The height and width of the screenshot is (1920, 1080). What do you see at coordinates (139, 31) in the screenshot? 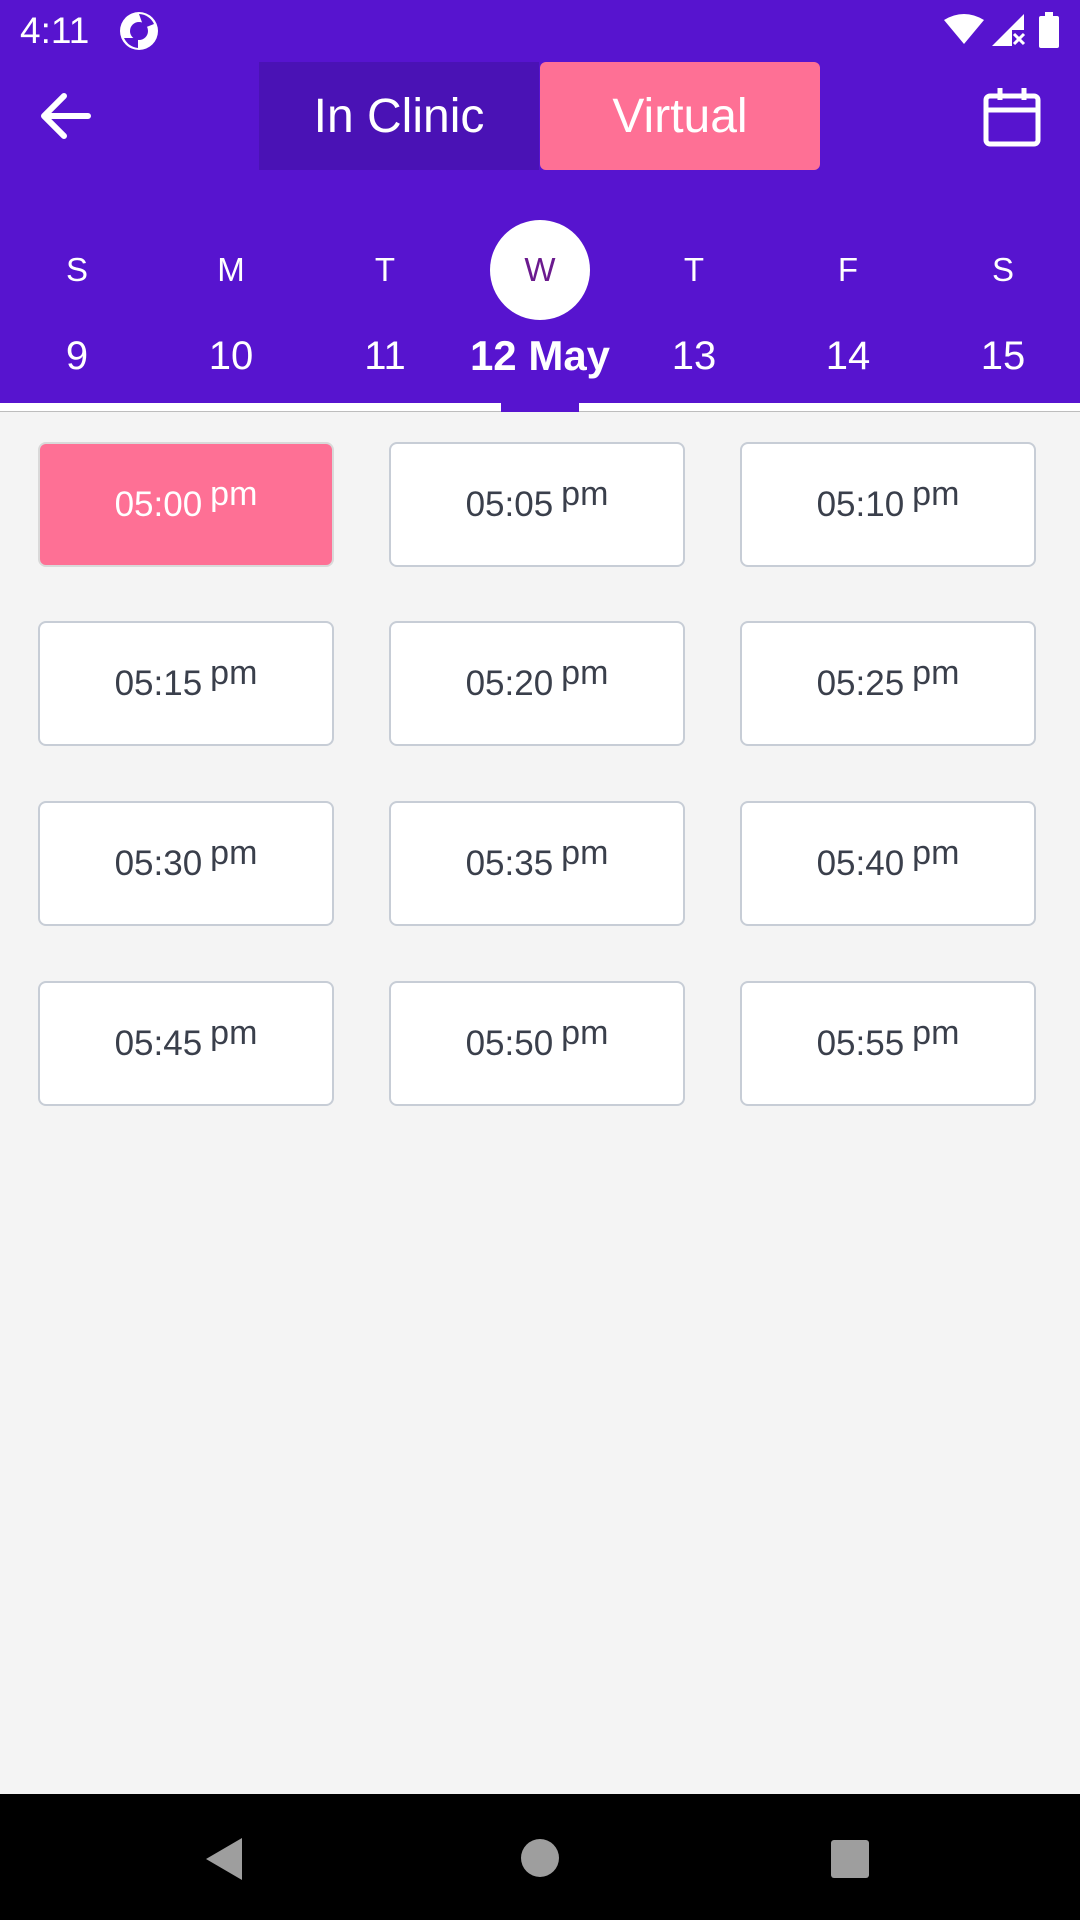
I see `app-notification-icon` at bounding box center [139, 31].